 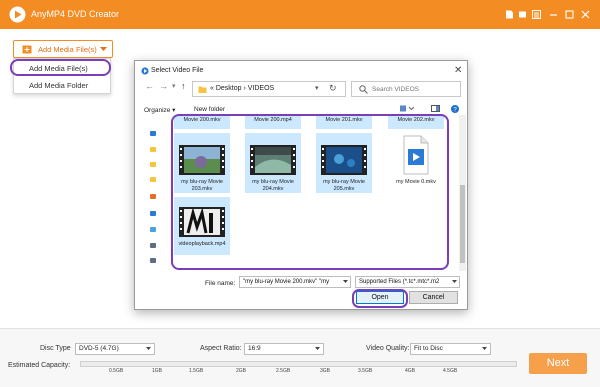 I want to click on disc-type-select: DVD-5 (4.7G), so click(x=115, y=349).